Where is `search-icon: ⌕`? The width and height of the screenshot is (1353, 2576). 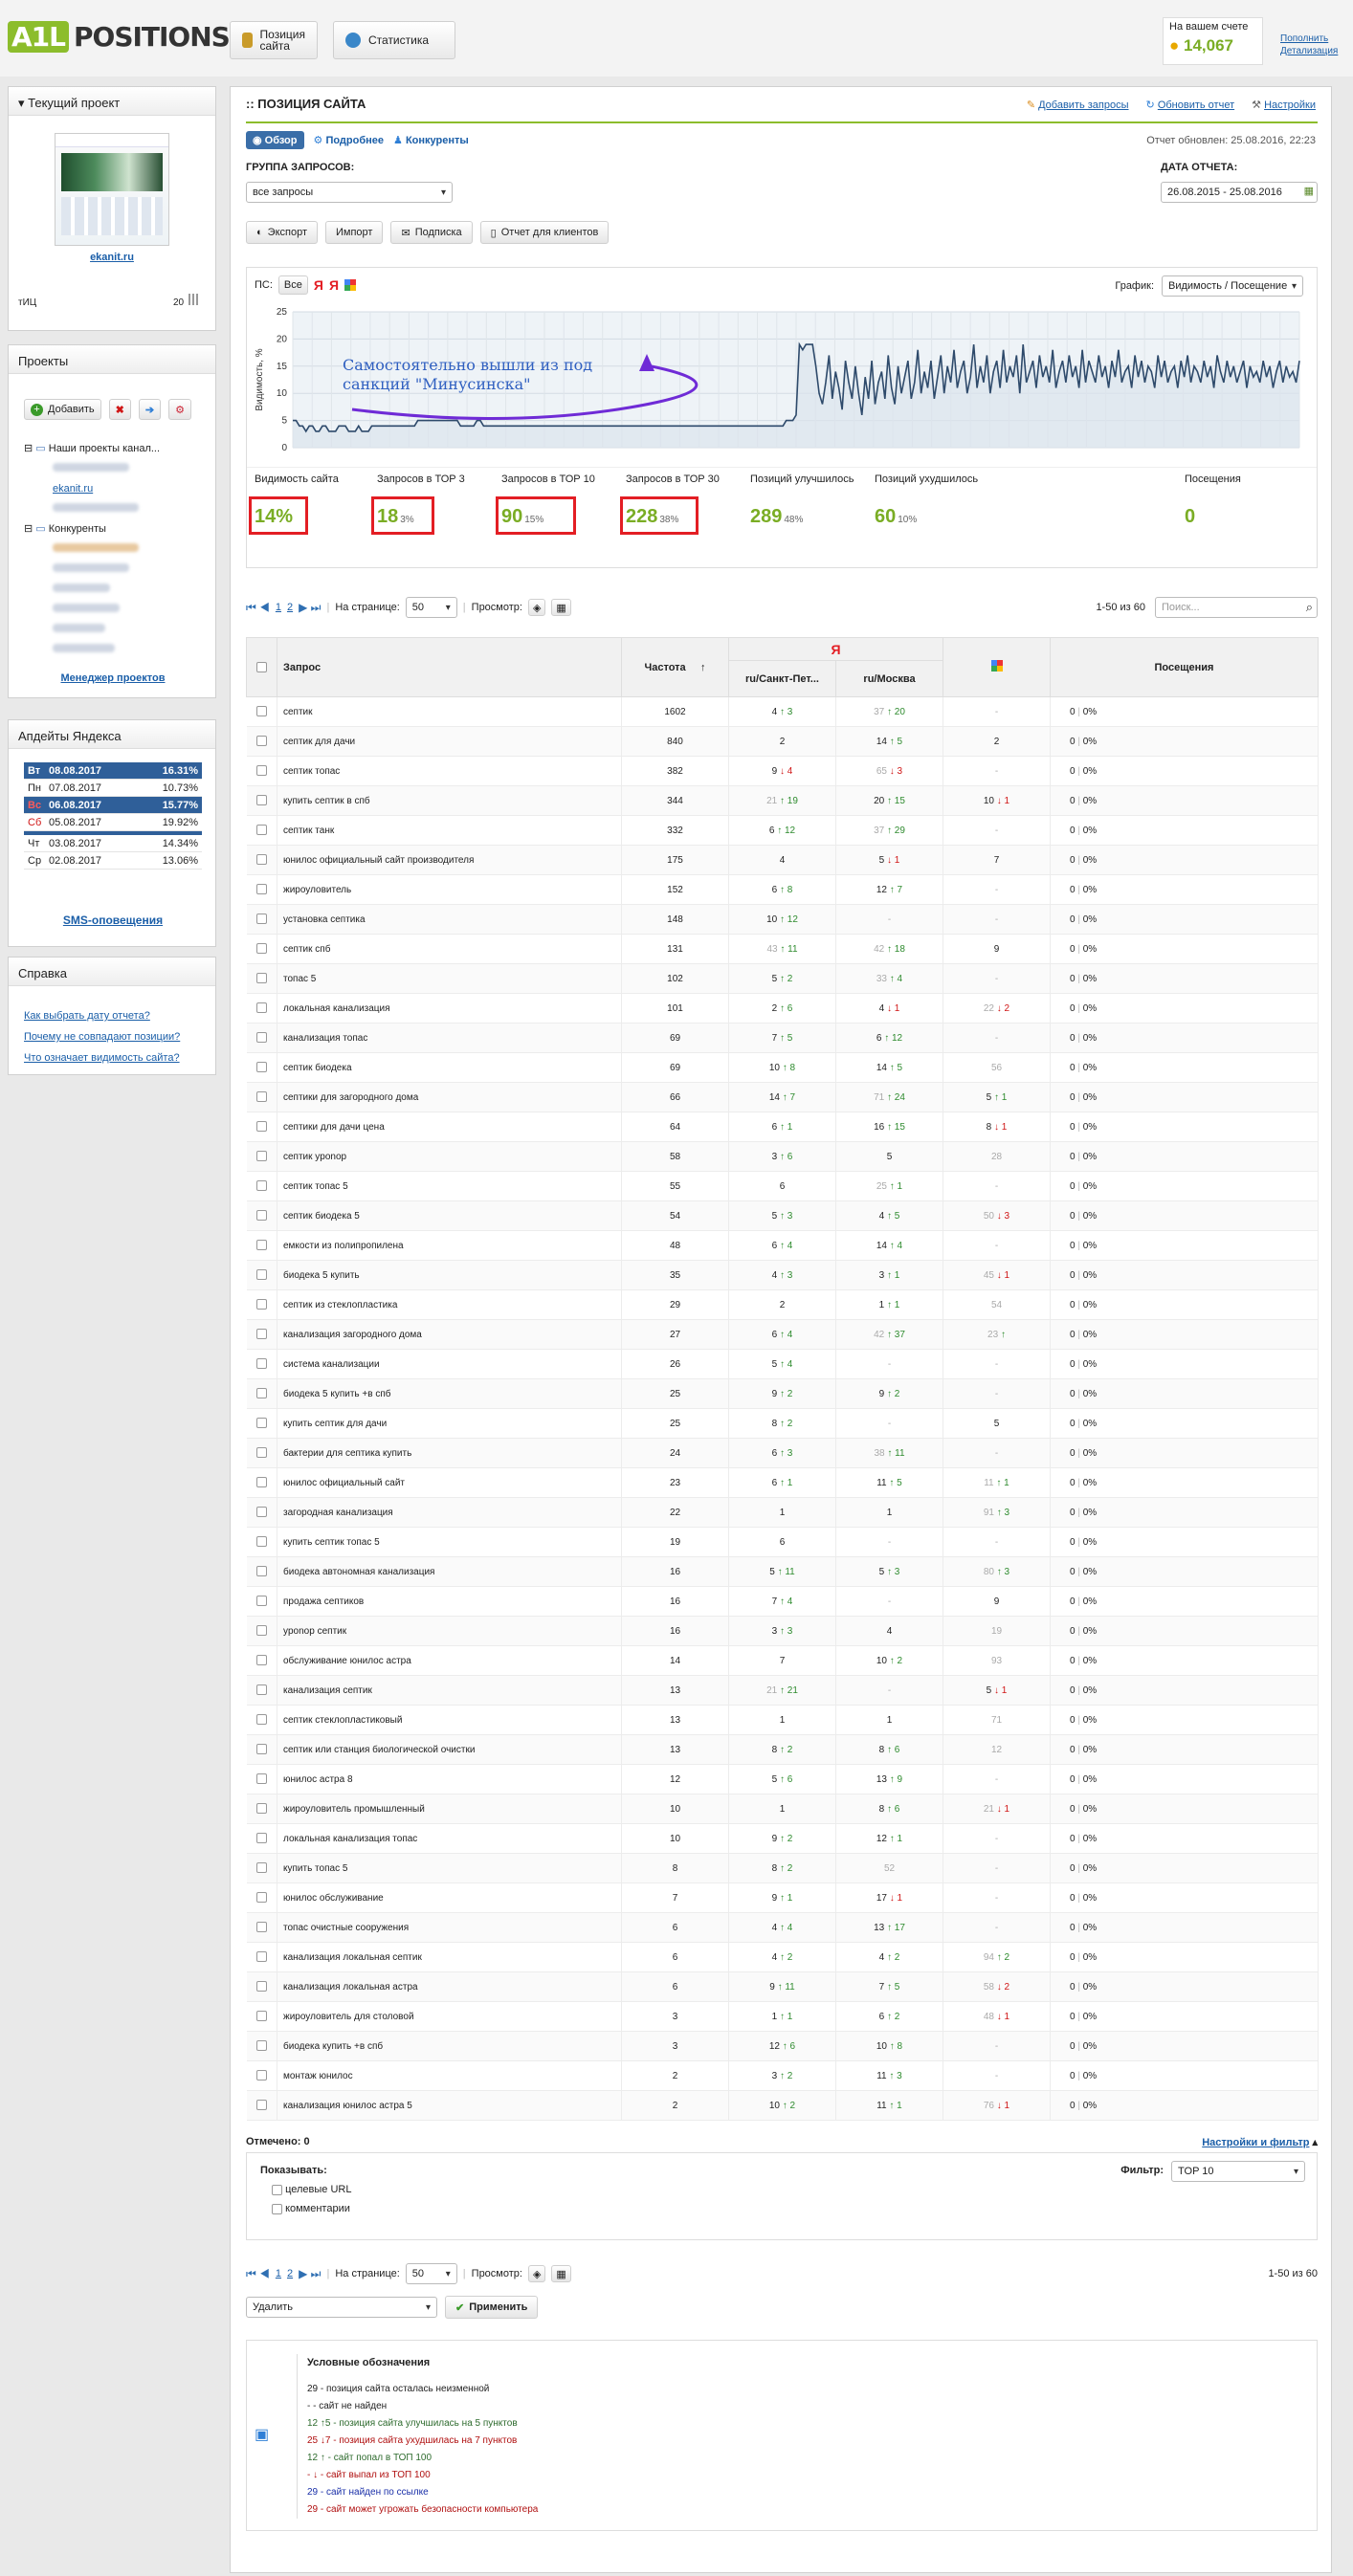
search-icon: ⌕ is located at coordinates (1310, 607).